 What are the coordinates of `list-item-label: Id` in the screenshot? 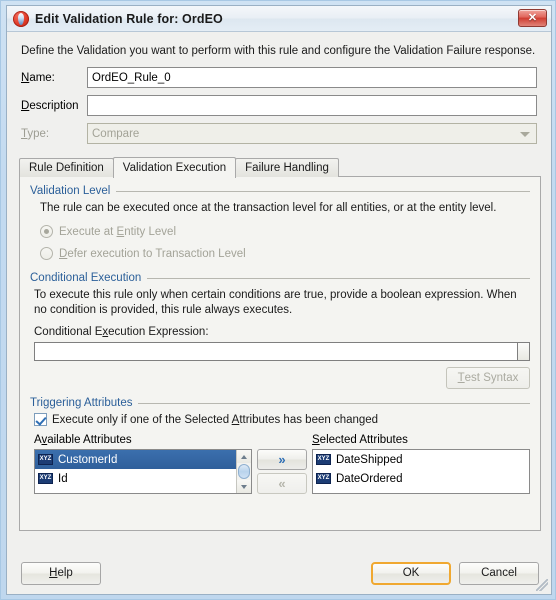 It's located at (63, 478).